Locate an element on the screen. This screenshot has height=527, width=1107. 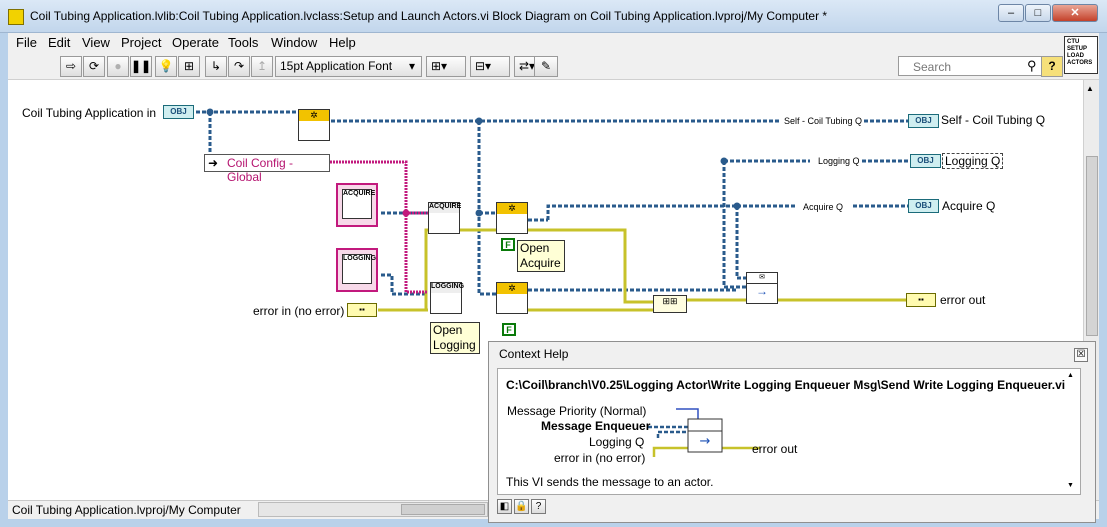
logging-node-tag: LOGGING is located at coordinates (447, 288).